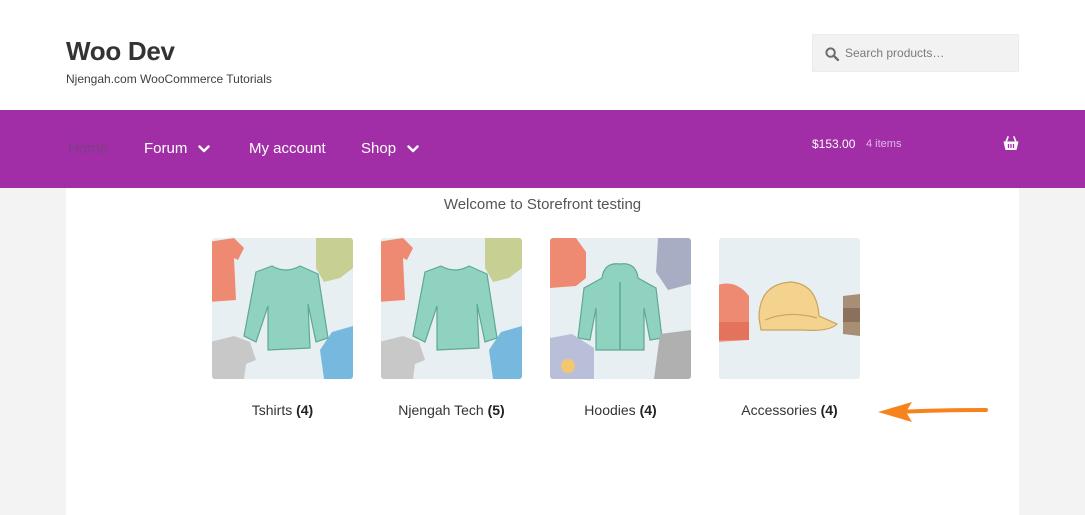  I want to click on accessories-image, so click(789, 308).